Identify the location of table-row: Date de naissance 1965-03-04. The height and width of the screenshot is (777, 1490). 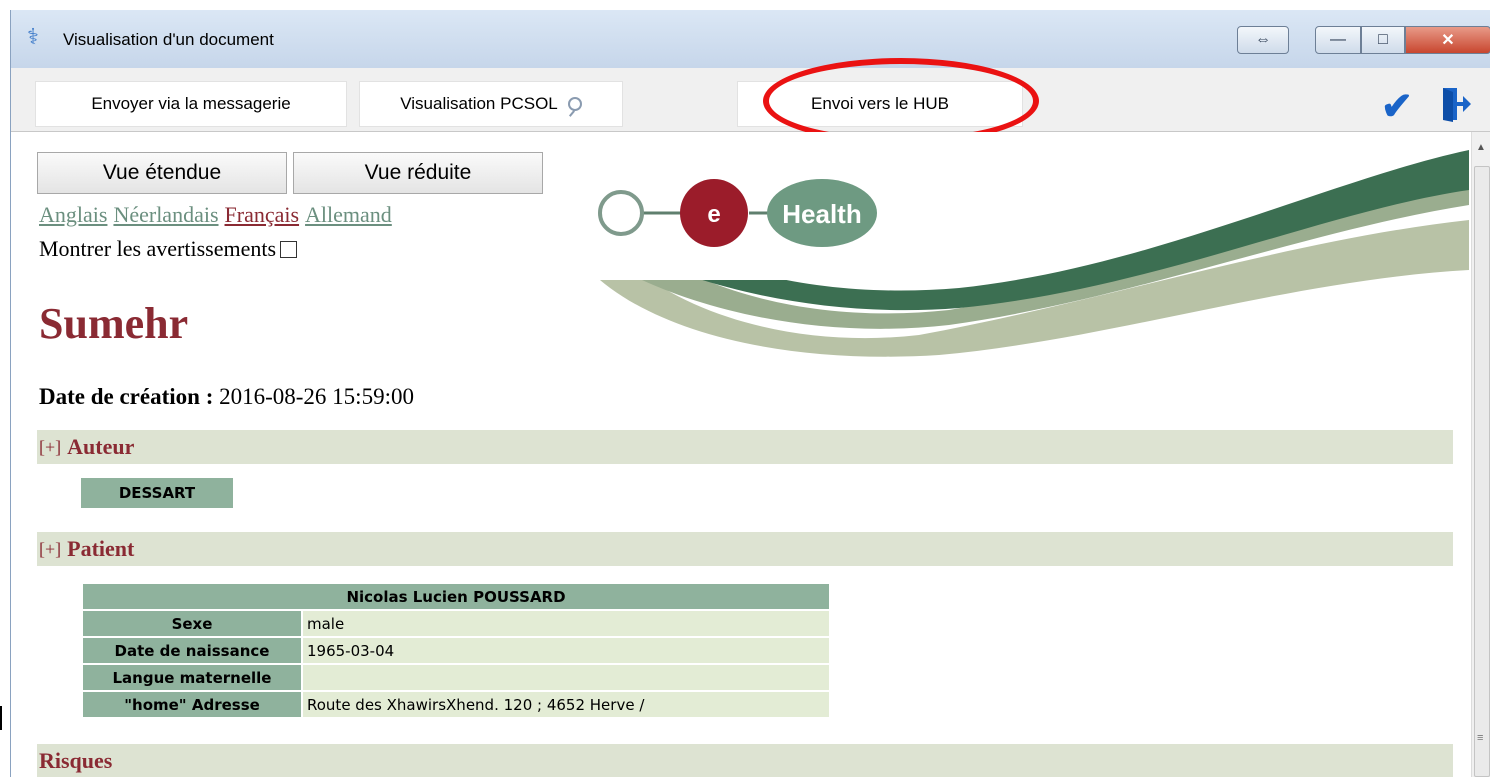
(456, 650).